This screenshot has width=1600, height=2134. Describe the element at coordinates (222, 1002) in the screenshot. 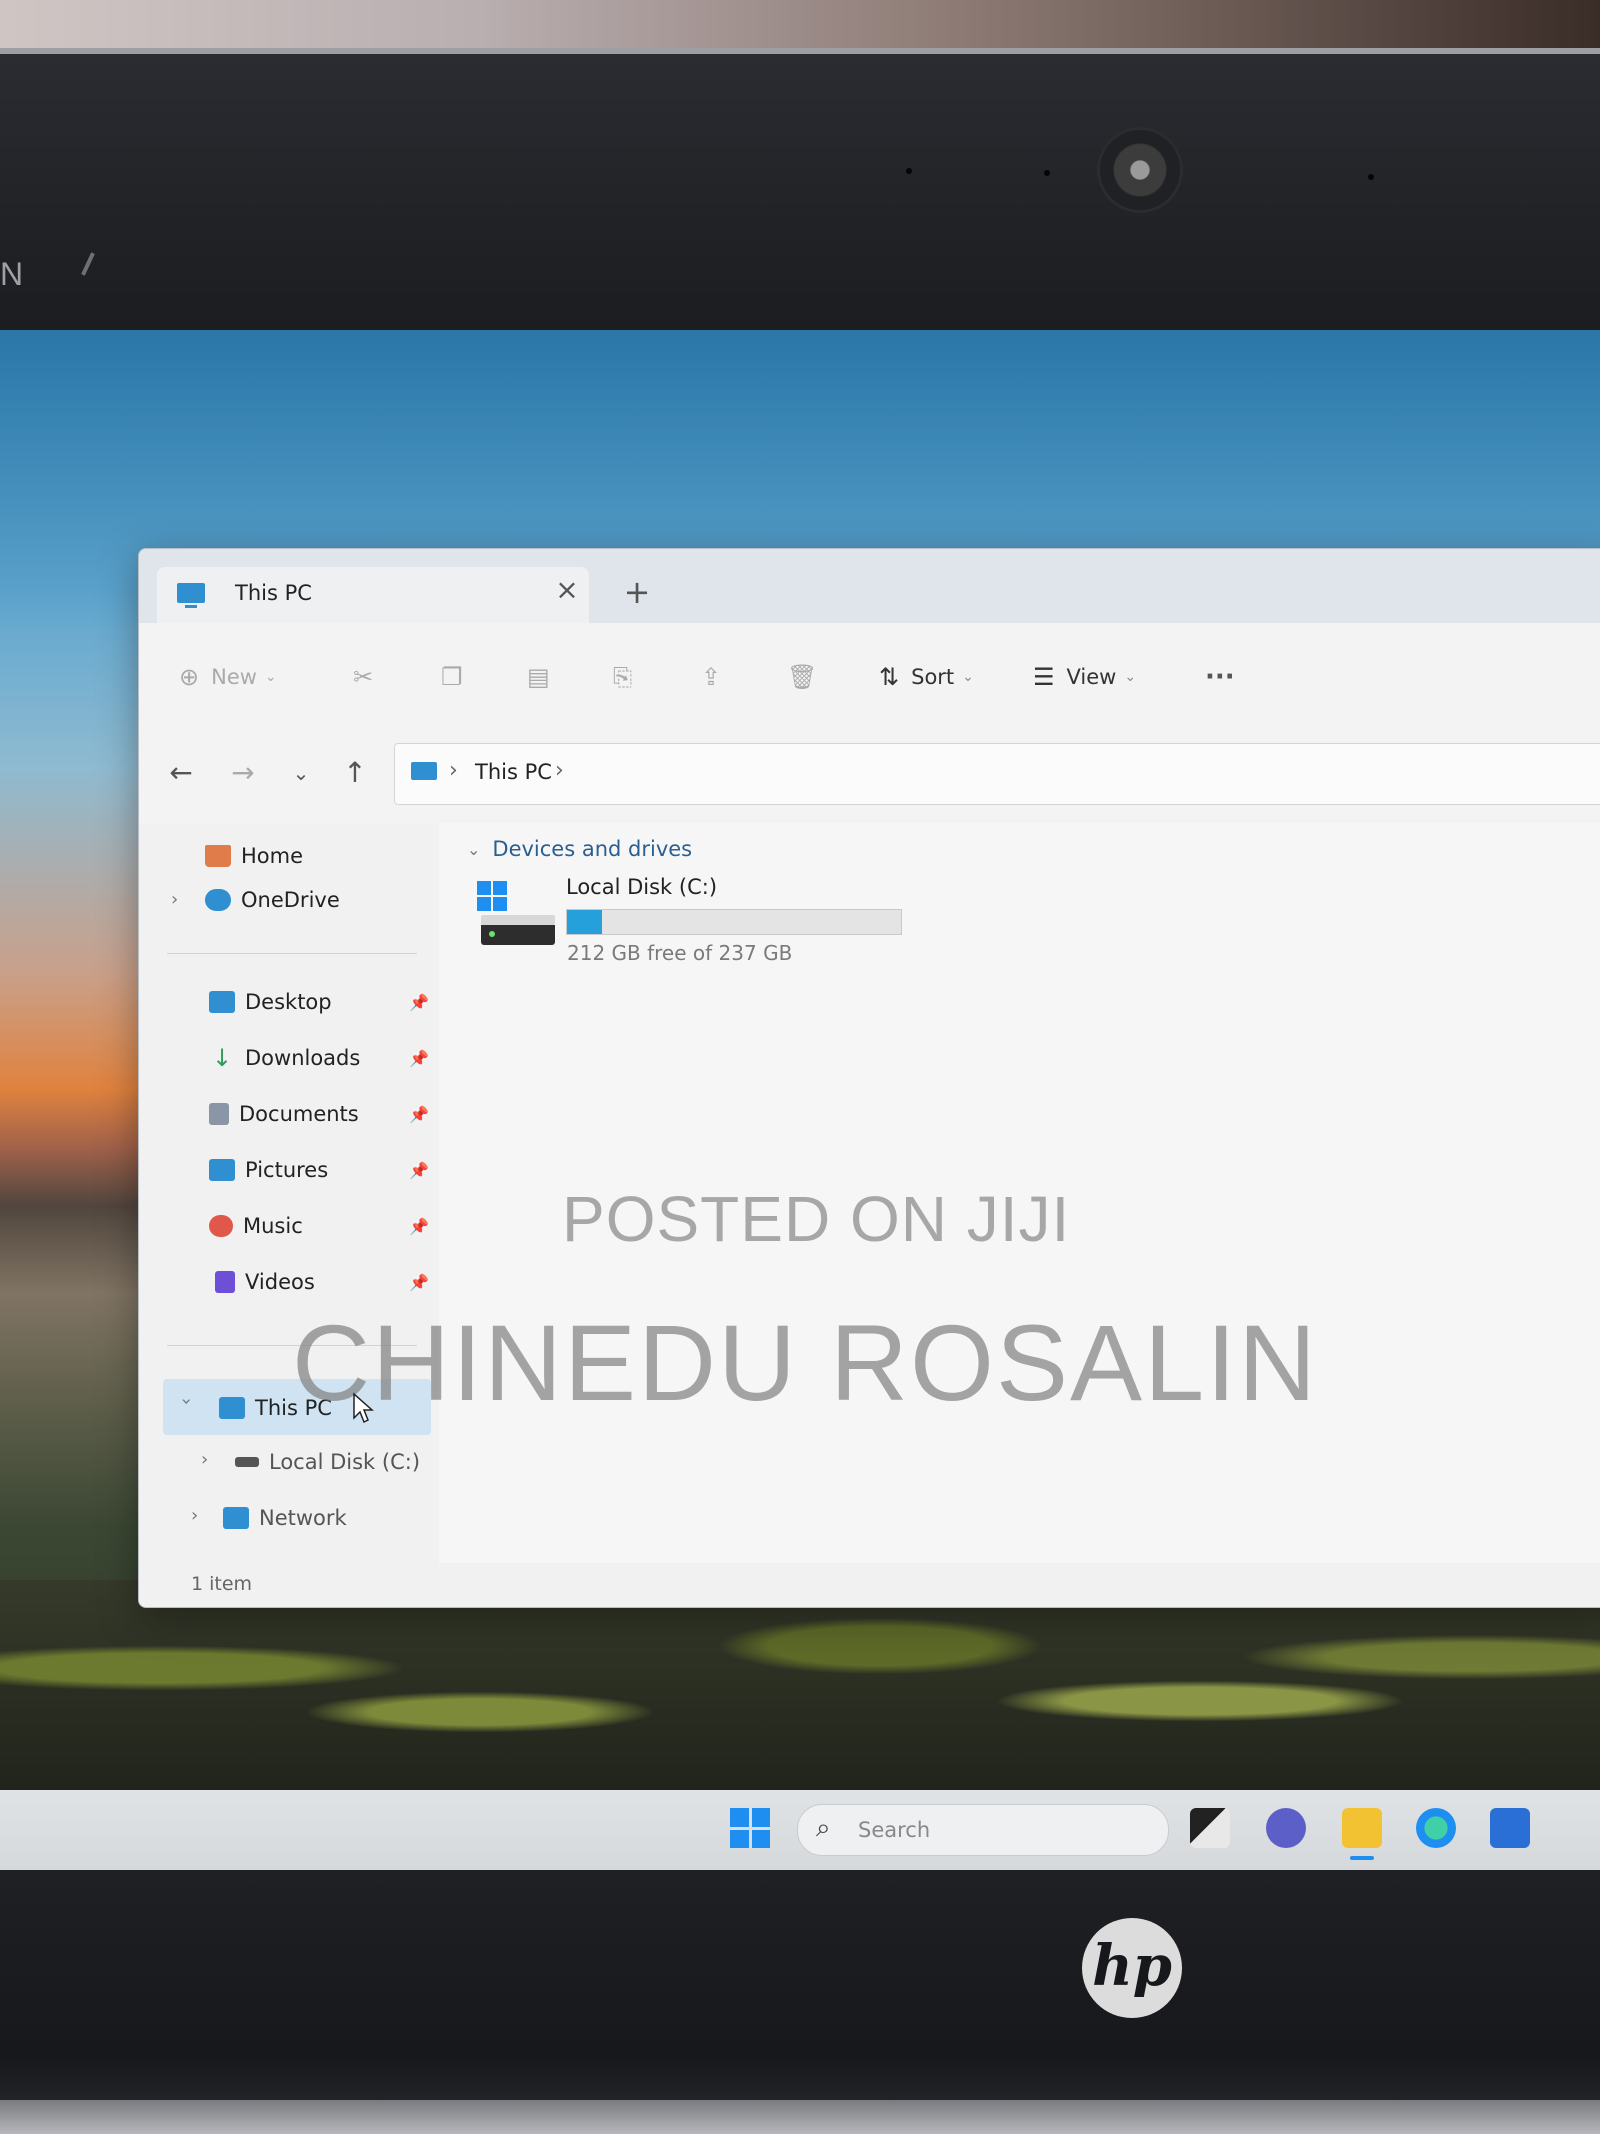

I see `desktop-icon` at that location.